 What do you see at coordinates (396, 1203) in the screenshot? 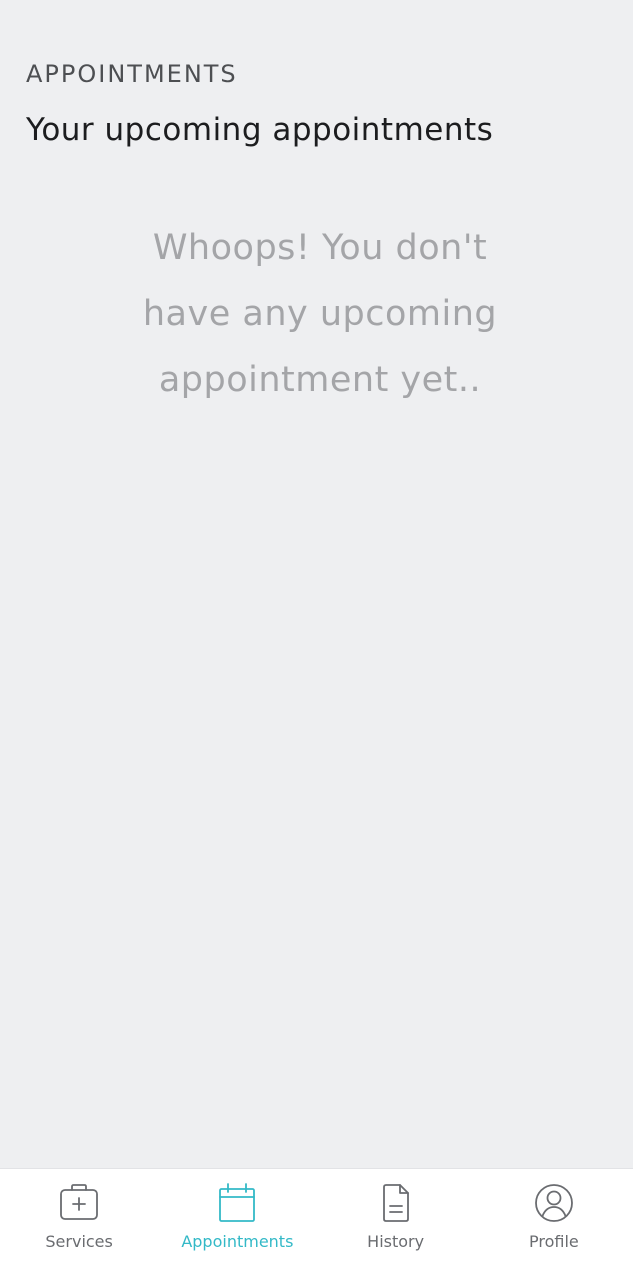
I see `document-icon` at bounding box center [396, 1203].